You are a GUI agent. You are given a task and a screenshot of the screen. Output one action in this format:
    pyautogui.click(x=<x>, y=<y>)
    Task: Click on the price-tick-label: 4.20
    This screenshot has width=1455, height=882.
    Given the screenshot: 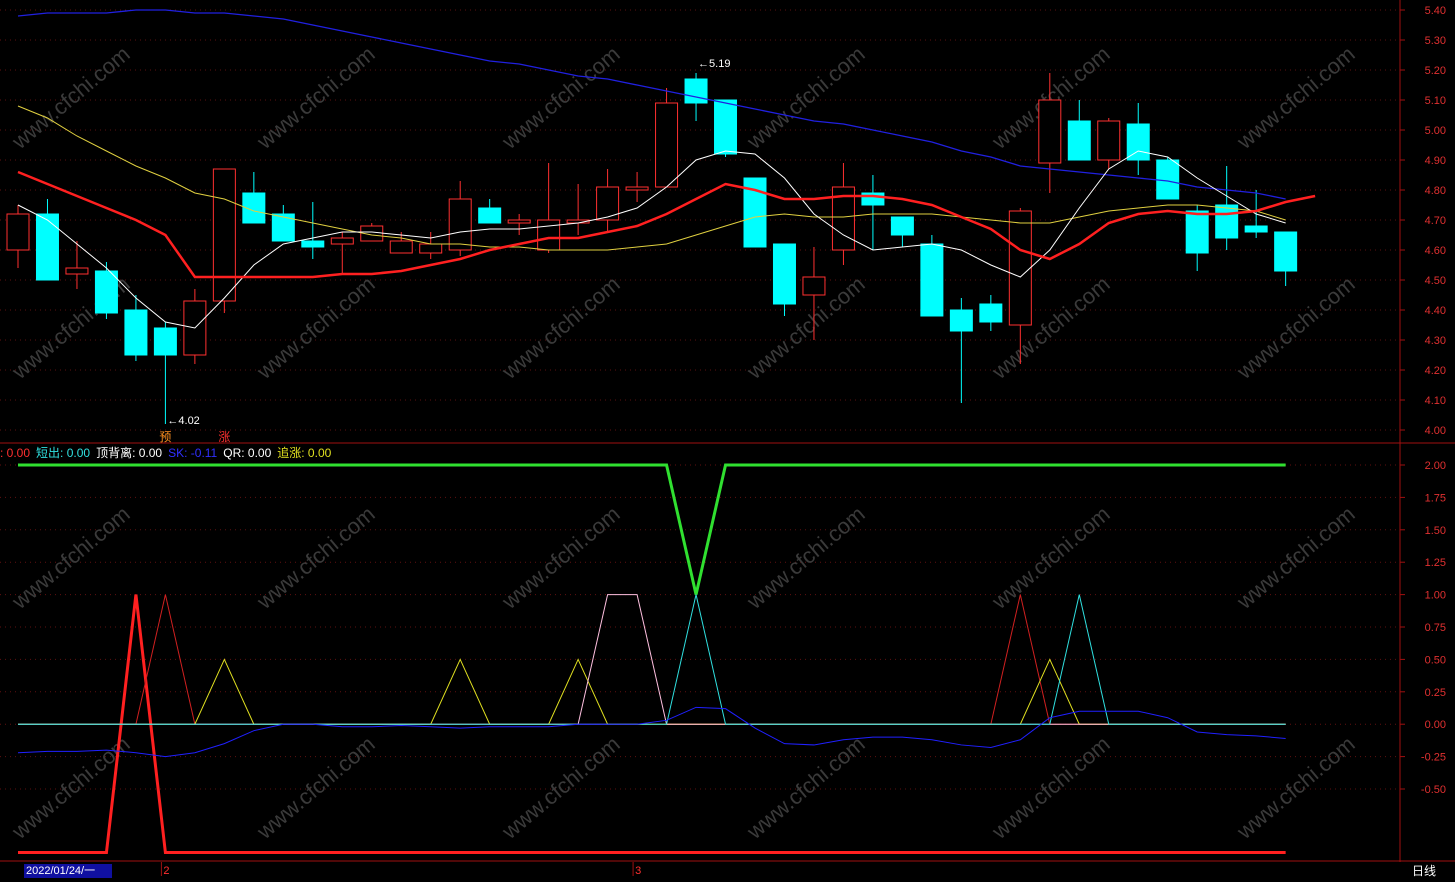 What is the action you would take?
    pyautogui.click(x=1435, y=371)
    